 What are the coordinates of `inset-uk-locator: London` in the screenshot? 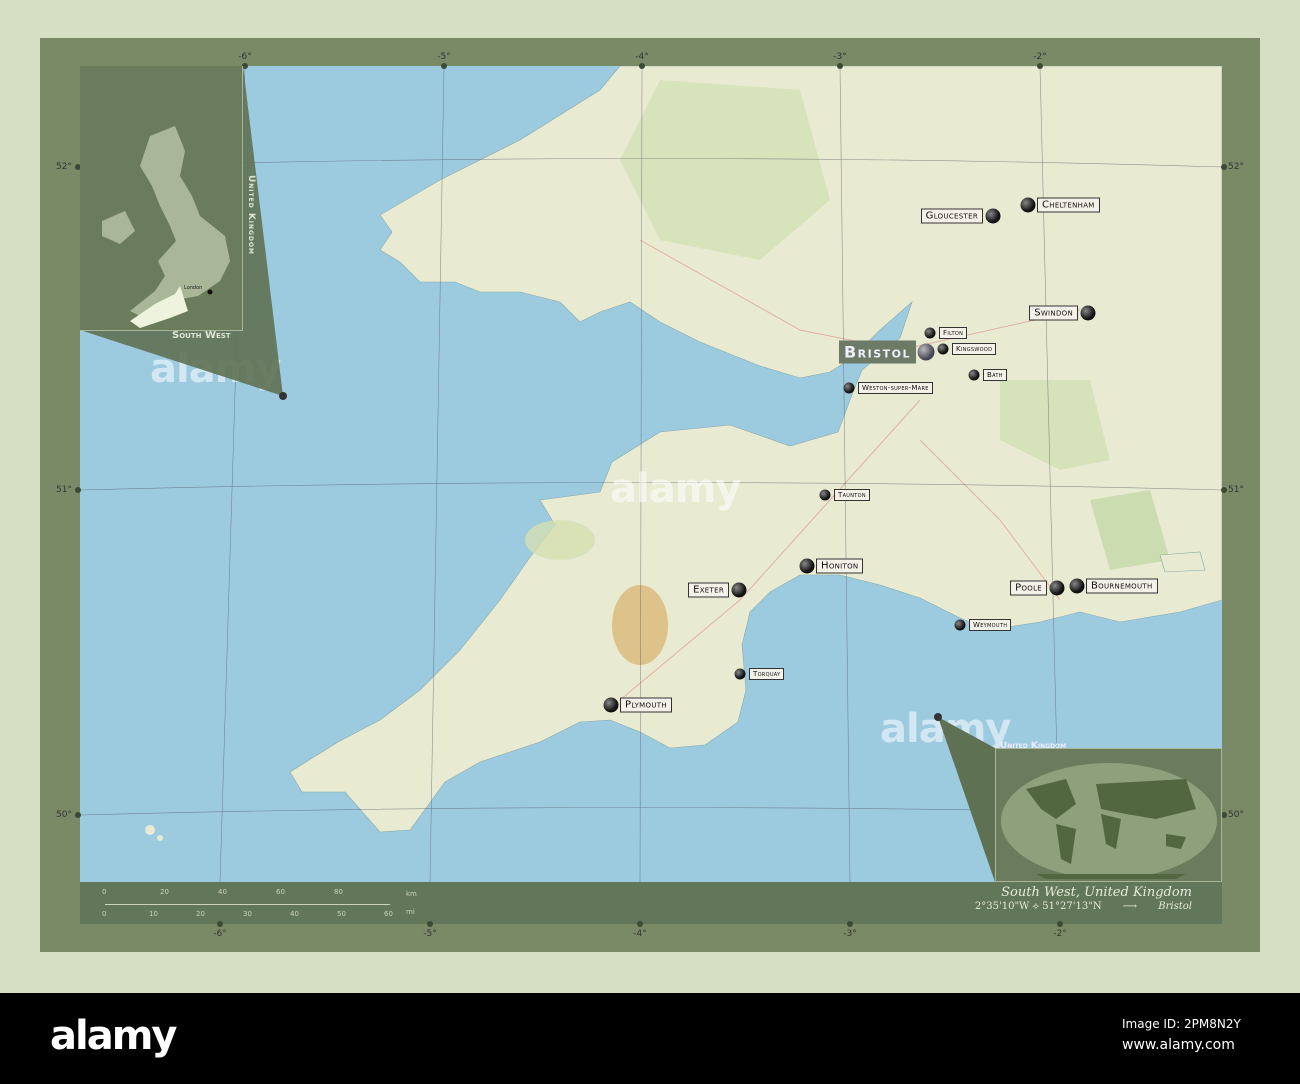 It's located at (161, 198).